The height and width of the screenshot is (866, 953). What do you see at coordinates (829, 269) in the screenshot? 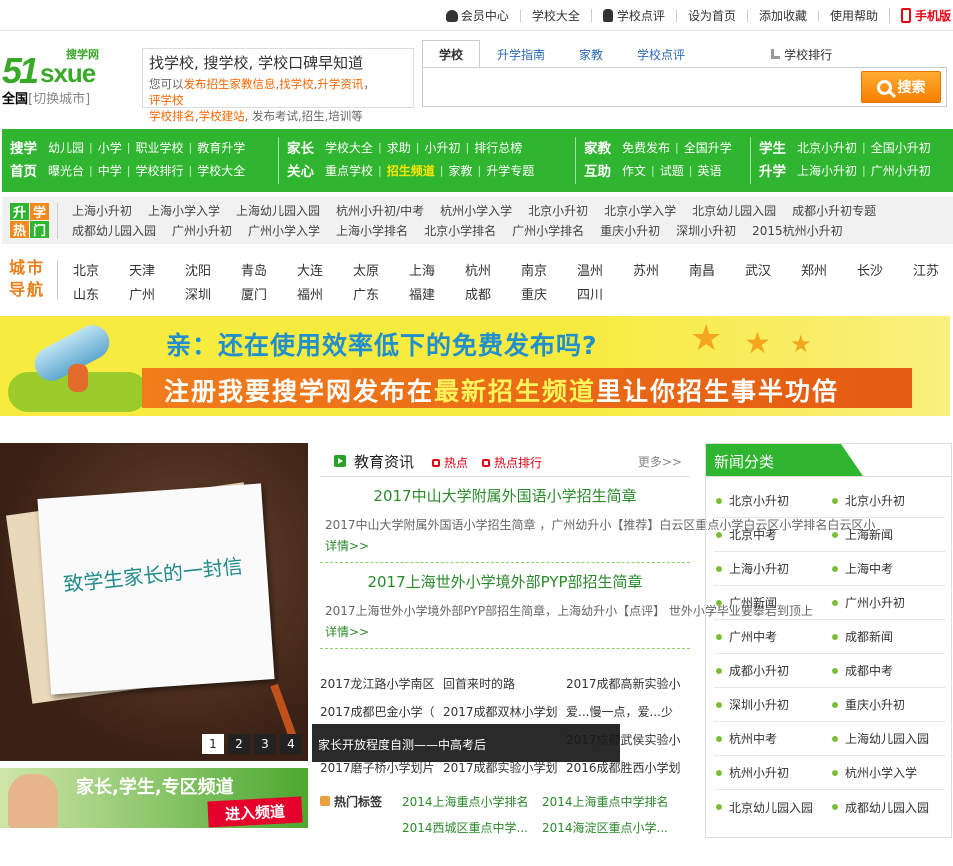
I see `city-link: 郑州` at bounding box center [829, 269].